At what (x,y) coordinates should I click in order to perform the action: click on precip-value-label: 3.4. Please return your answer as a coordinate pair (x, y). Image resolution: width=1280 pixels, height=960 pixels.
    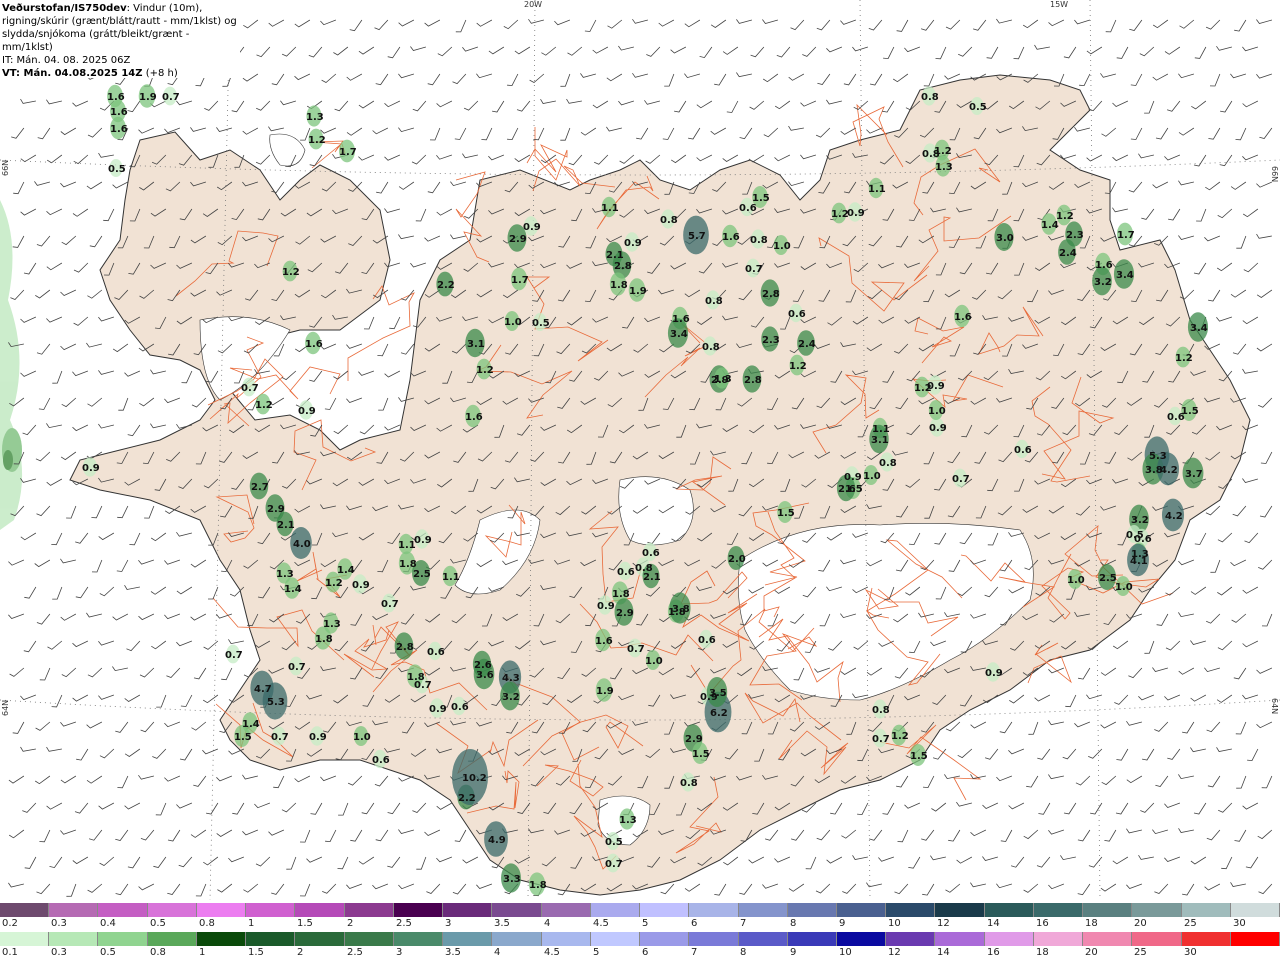
    Looking at the image, I should click on (1199, 328).